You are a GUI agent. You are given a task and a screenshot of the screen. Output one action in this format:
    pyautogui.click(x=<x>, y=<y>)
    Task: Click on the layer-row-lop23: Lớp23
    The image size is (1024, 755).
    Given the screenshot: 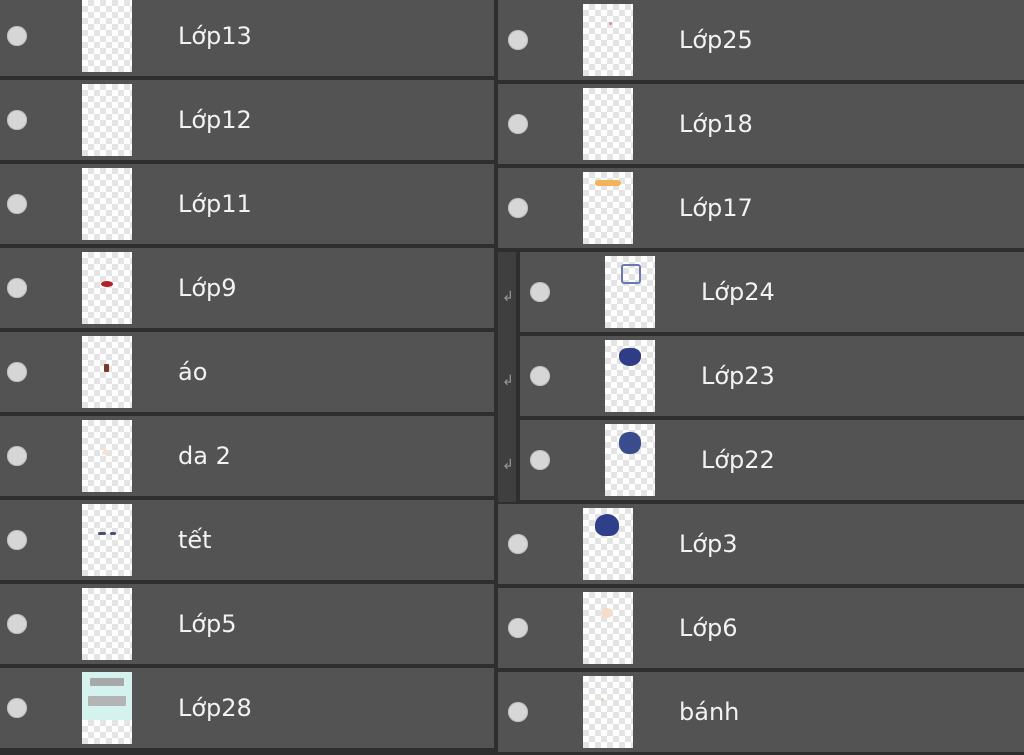 What is the action you would take?
    pyautogui.click(x=772, y=377)
    